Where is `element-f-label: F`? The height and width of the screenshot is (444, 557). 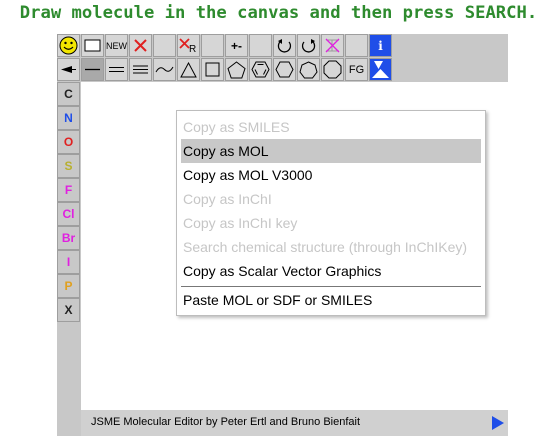
element-f-label: F is located at coordinates (68, 190).